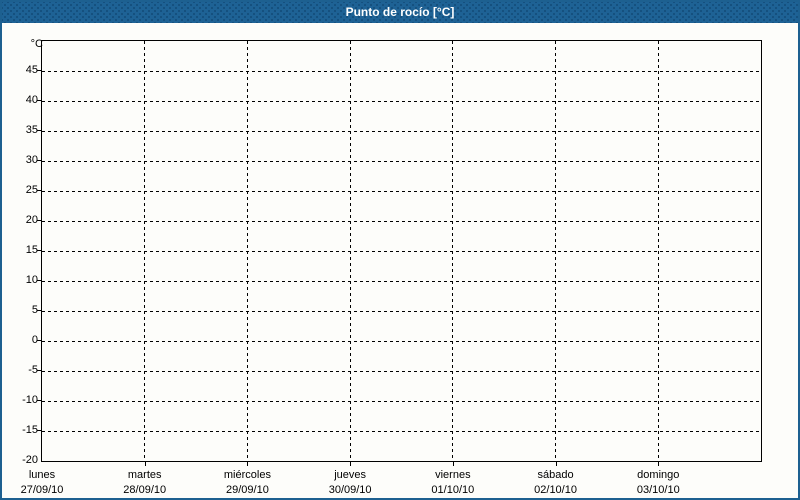 The image size is (800, 500). I want to click on x-day-name-label: jueves, so click(350, 475).